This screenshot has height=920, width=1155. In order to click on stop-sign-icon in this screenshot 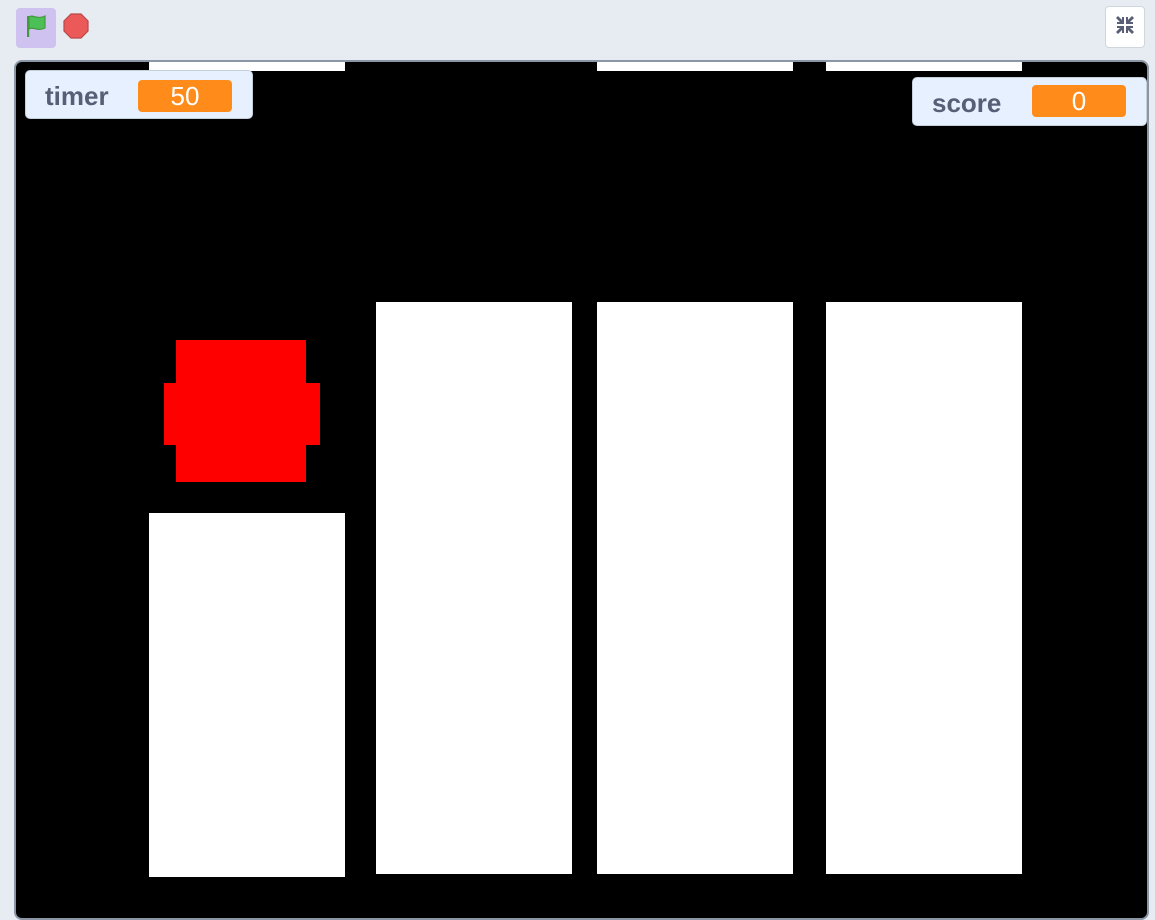, I will do `click(76, 28)`.